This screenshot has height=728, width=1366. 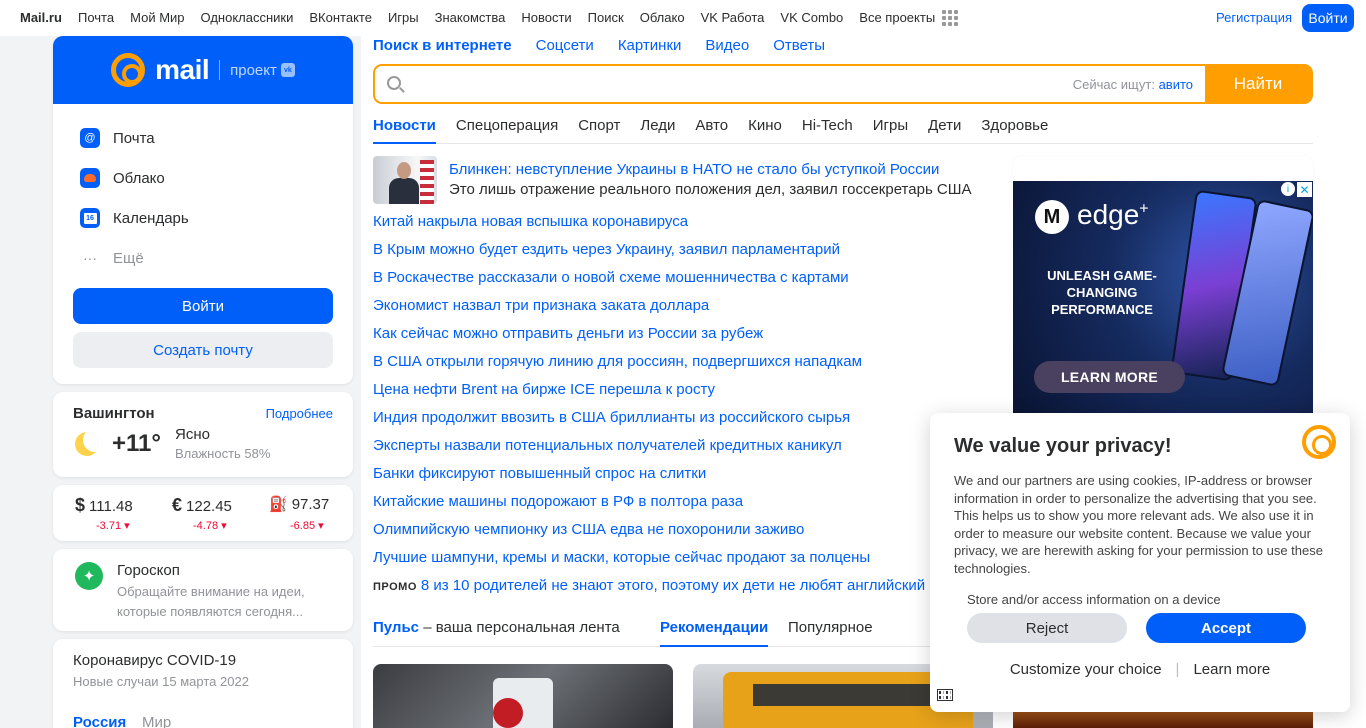 I want to click on create-mail-button: Создать почту, so click(x=203, y=350).